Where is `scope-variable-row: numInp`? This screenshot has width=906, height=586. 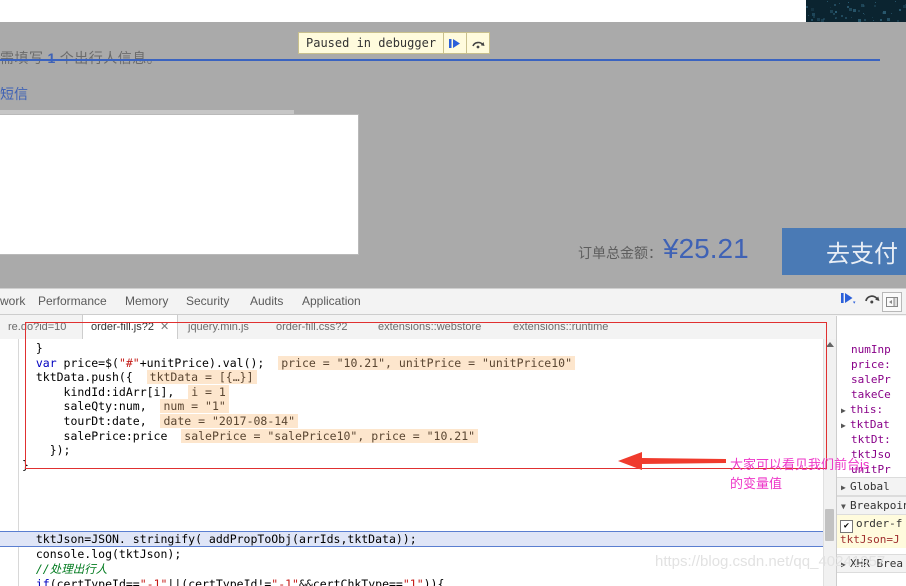
scope-variable-row: numInp is located at coordinates (871, 349).